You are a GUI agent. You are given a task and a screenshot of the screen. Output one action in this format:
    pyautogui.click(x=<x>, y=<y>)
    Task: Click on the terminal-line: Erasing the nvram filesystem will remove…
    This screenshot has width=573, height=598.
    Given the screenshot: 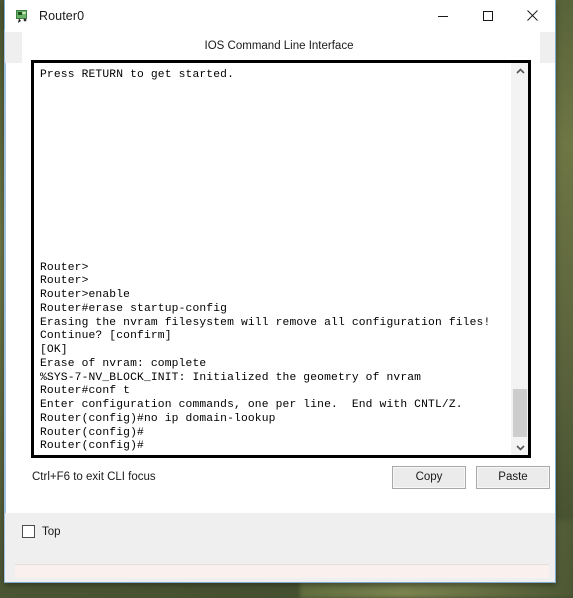 What is the action you would take?
    pyautogui.click(x=265, y=322)
    